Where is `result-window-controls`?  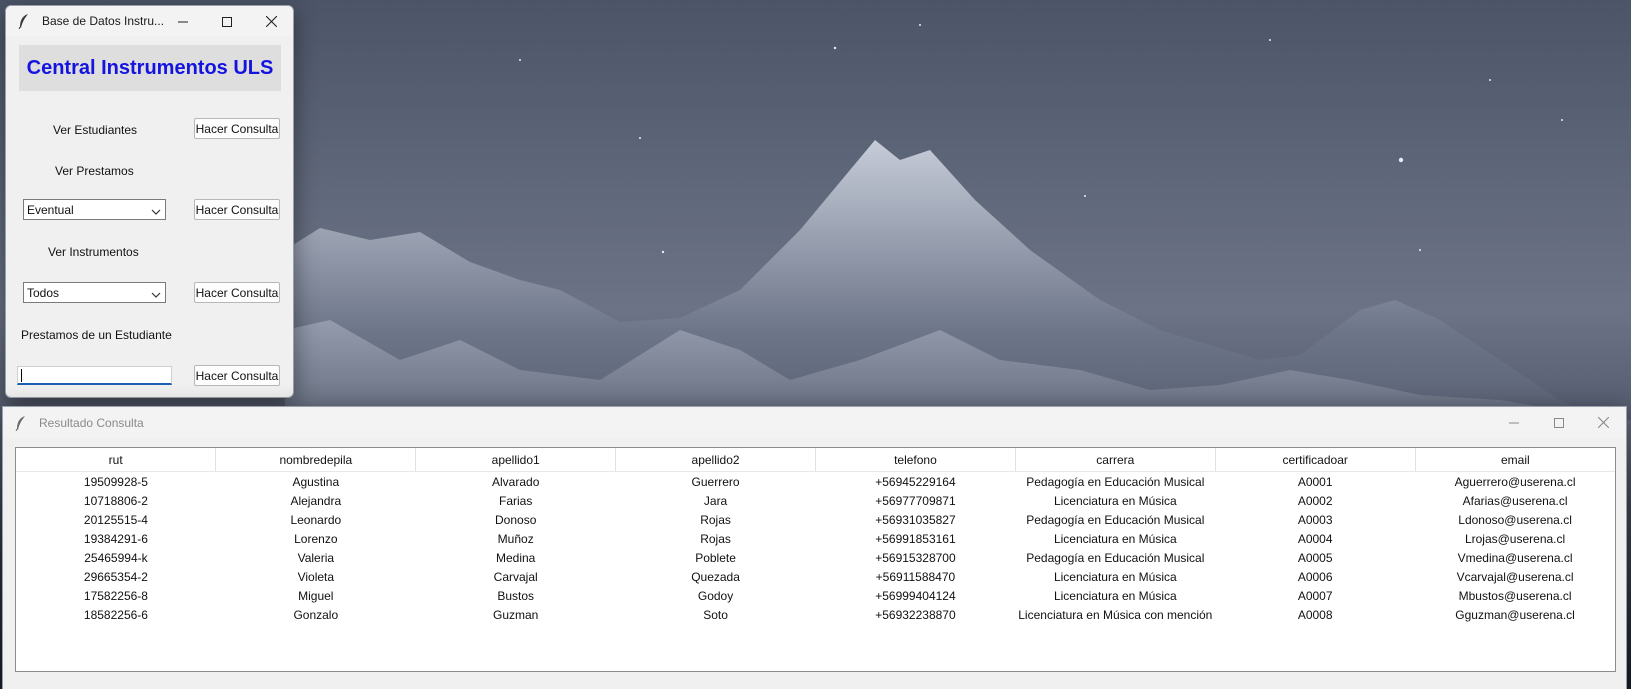 result-window-controls is located at coordinates (1558, 422).